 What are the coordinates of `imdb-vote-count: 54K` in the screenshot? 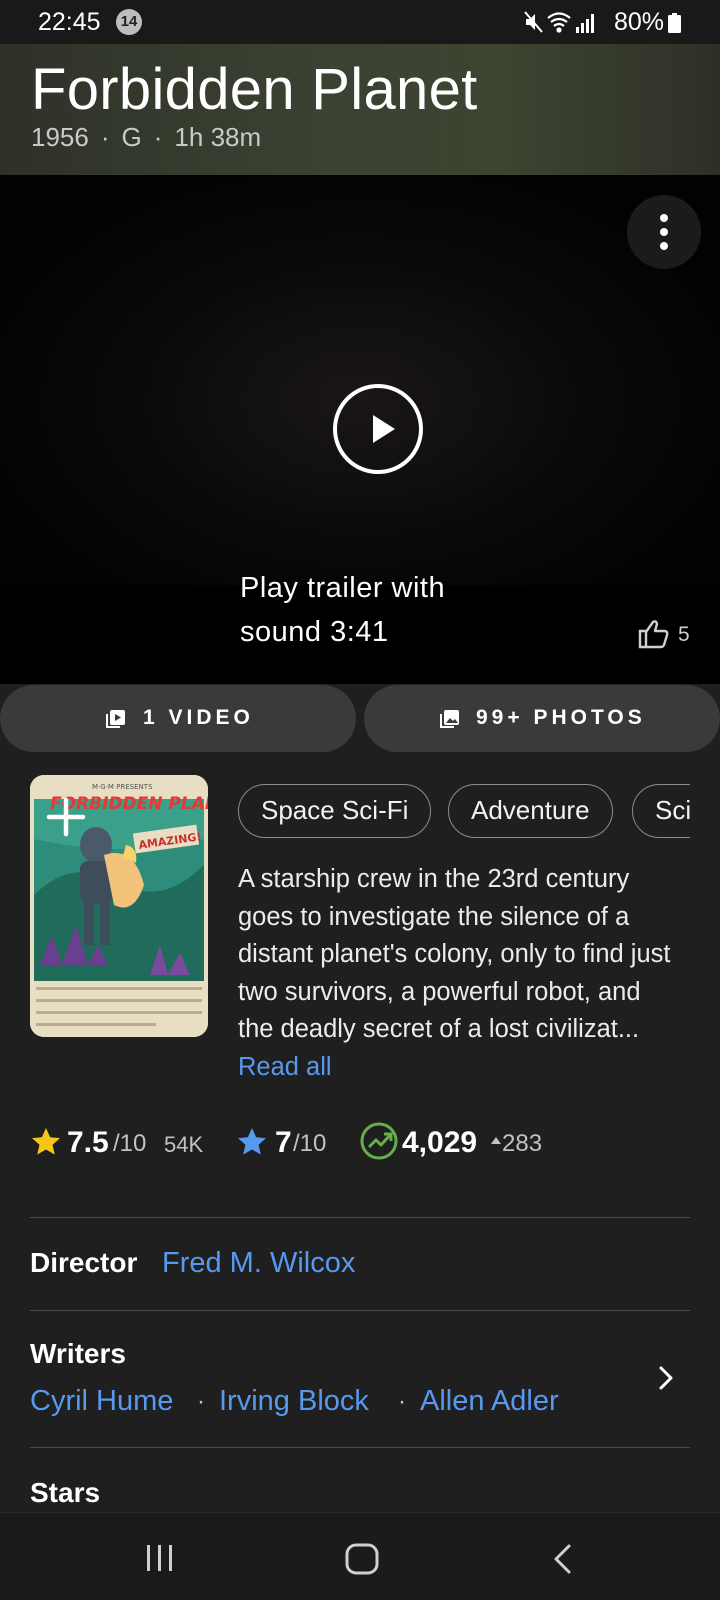 It's located at (184, 1144).